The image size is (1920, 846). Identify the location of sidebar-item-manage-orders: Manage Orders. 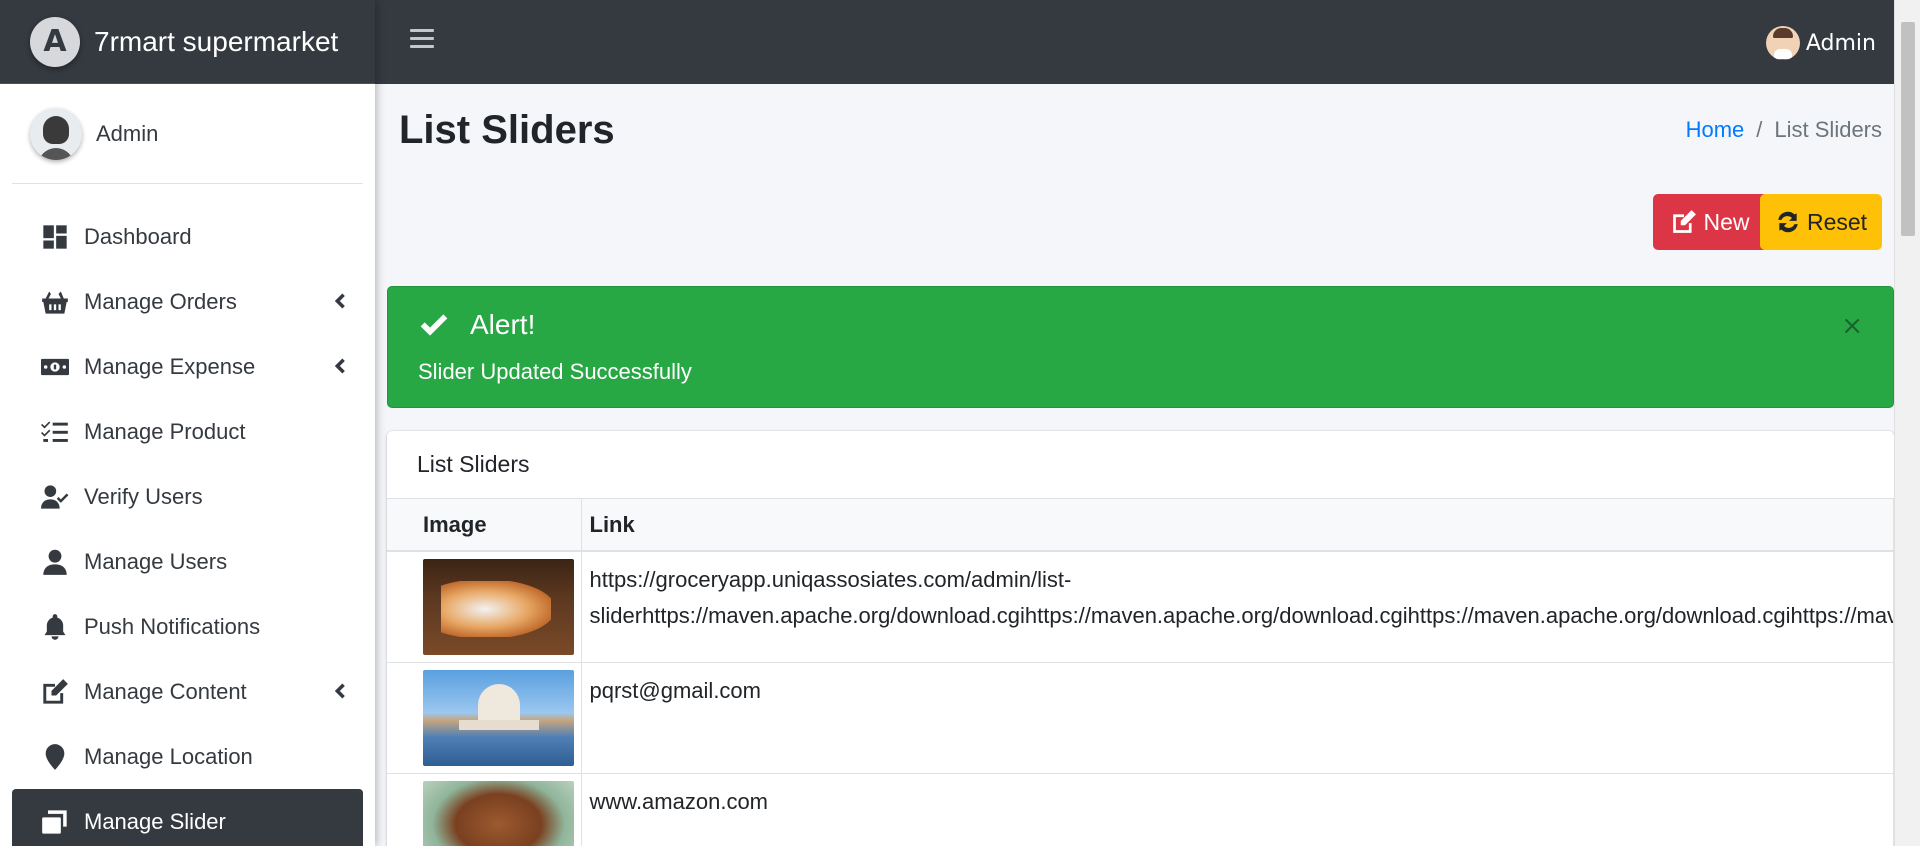
(187, 301).